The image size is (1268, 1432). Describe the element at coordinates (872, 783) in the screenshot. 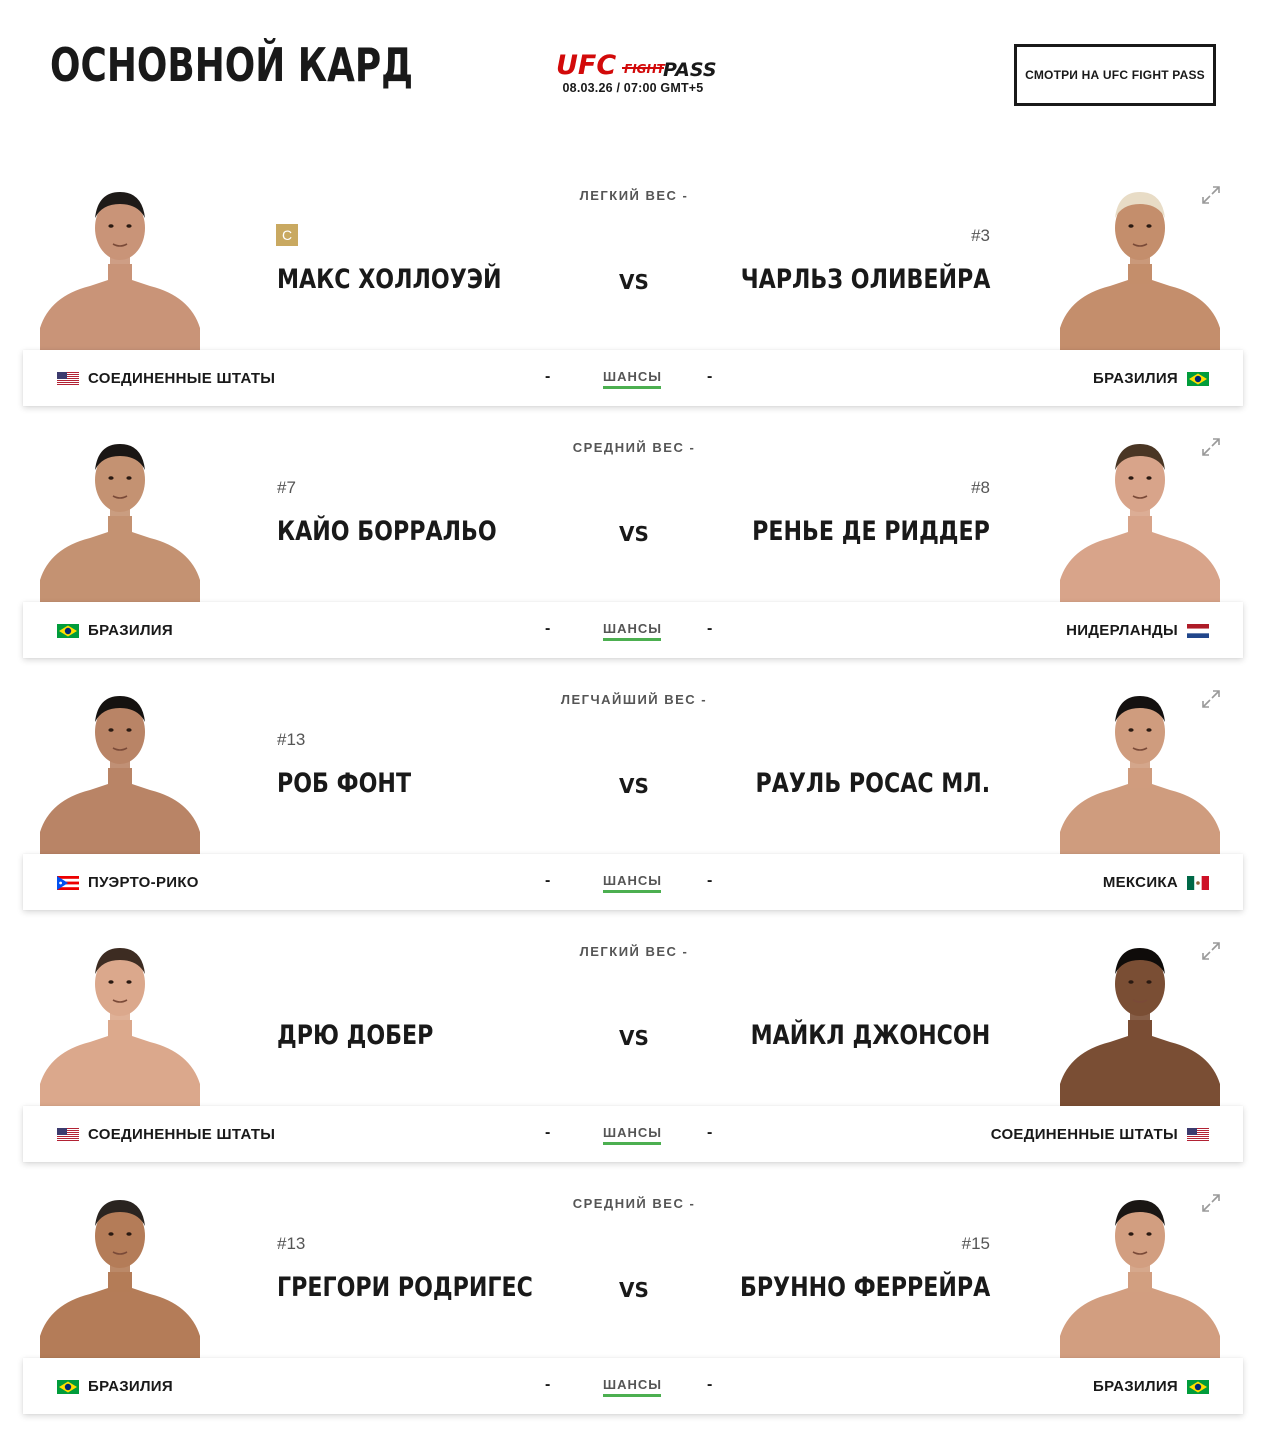

I see `blue-corner-fighter-name: РАУЛЬ РОСАС МЛ.` at that location.